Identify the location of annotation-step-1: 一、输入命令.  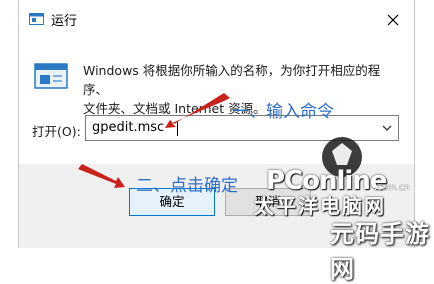
(283, 112).